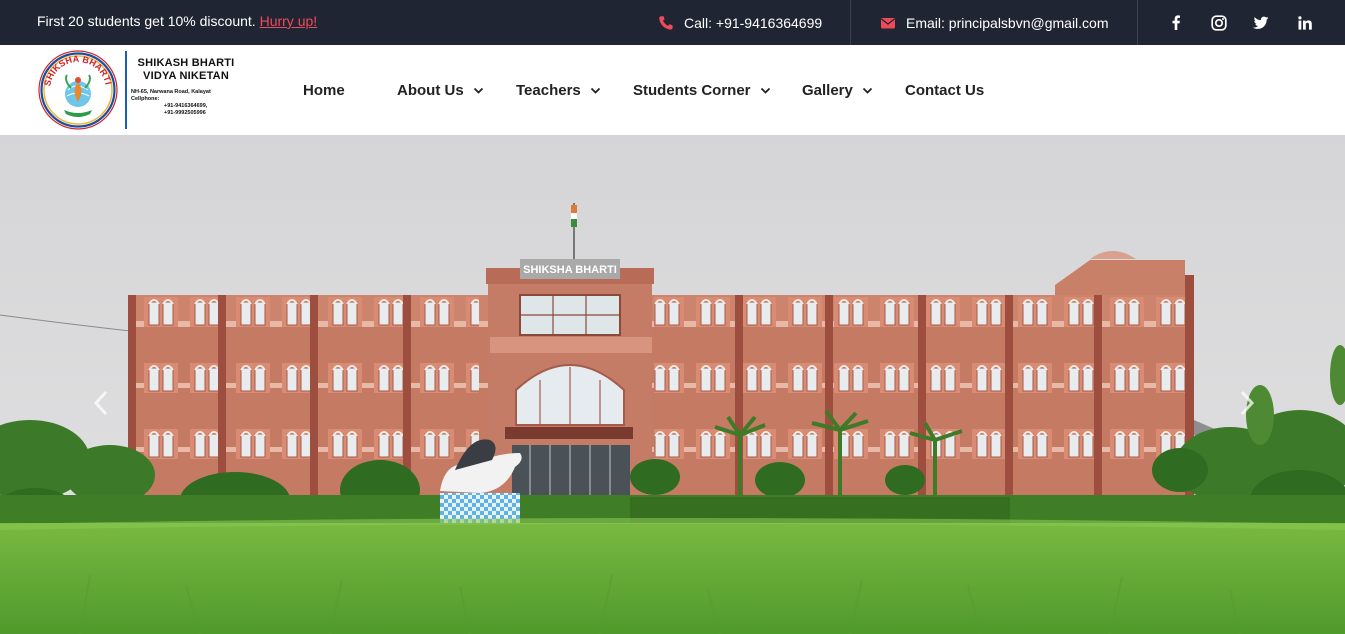 The image size is (1345, 634). What do you see at coordinates (548, 90) in the screenshot?
I see `nav-label: Teachers` at bounding box center [548, 90].